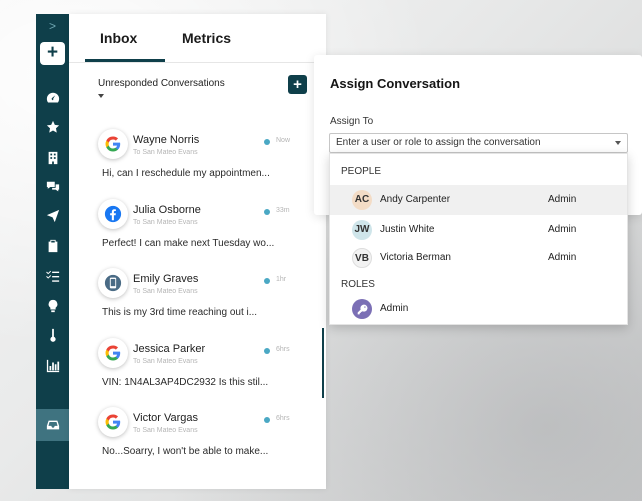 This screenshot has height=501, width=642. I want to click on avatar: AC, so click(362, 200).